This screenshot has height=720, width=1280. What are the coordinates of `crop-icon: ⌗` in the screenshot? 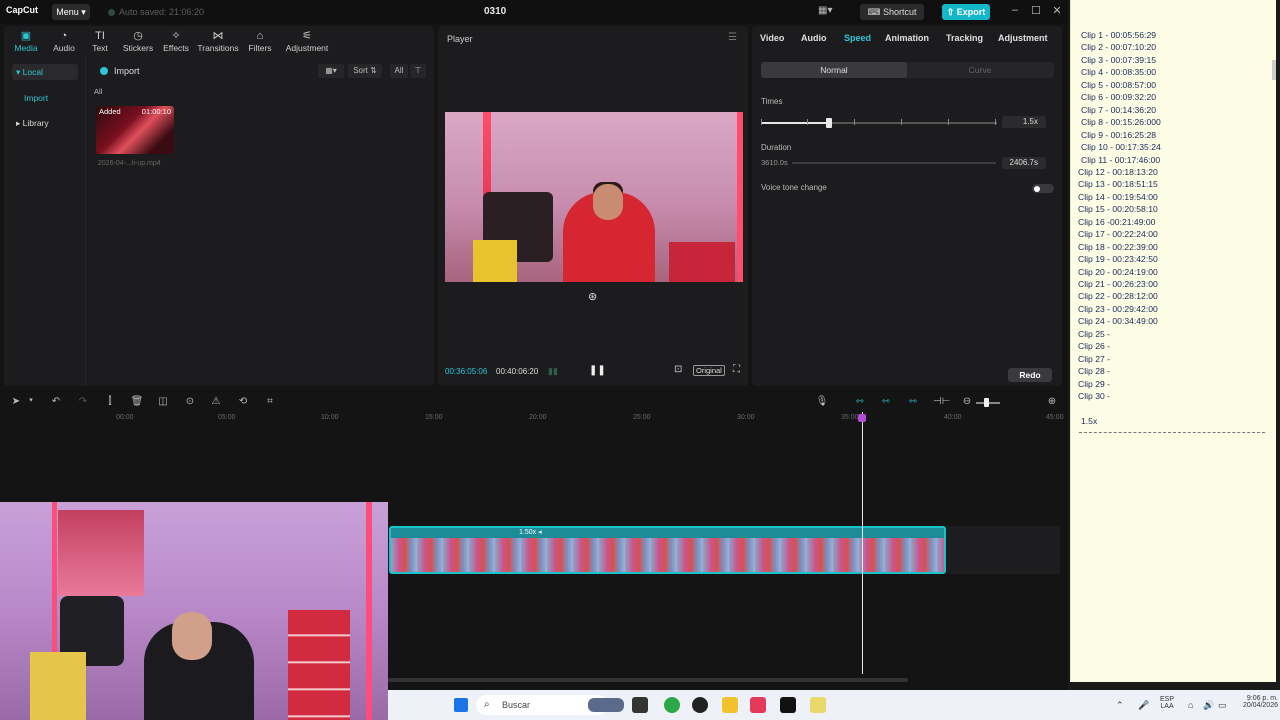 It's located at (270, 401).